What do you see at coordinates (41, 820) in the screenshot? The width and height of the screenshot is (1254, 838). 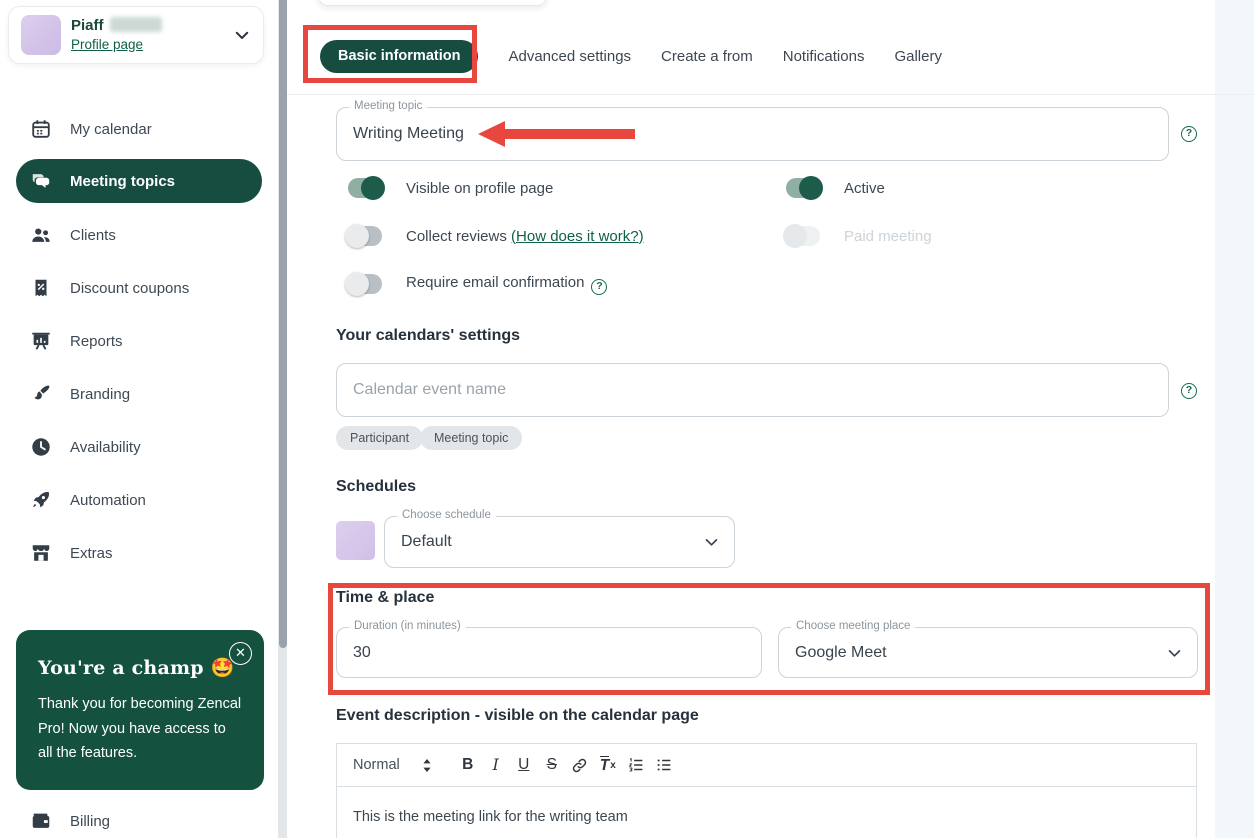 I see `wallet-icon` at bounding box center [41, 820].